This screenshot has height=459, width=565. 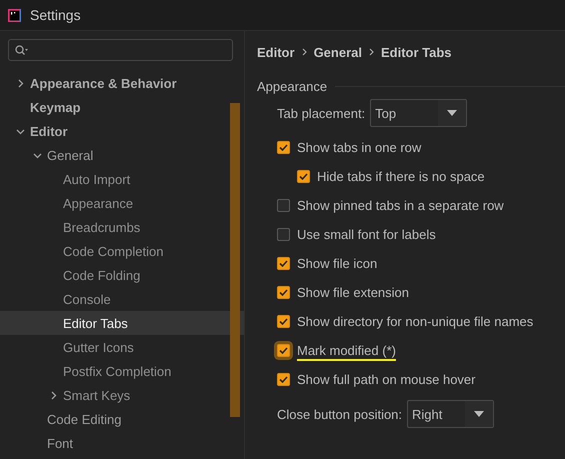 I want to click on app-logo-icon, so click(x=14, y=15).